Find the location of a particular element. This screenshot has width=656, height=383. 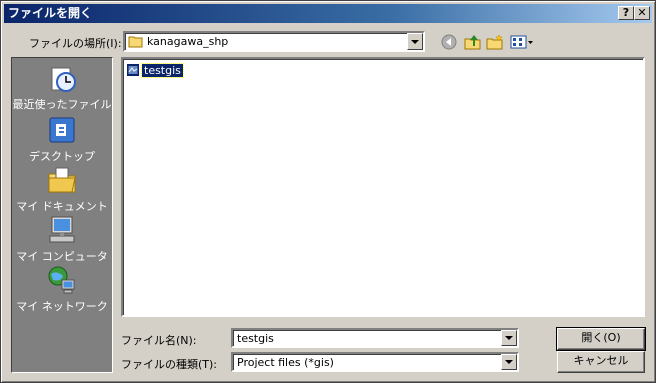

place-label: デスクトップ is located at coordinates (62, 156).